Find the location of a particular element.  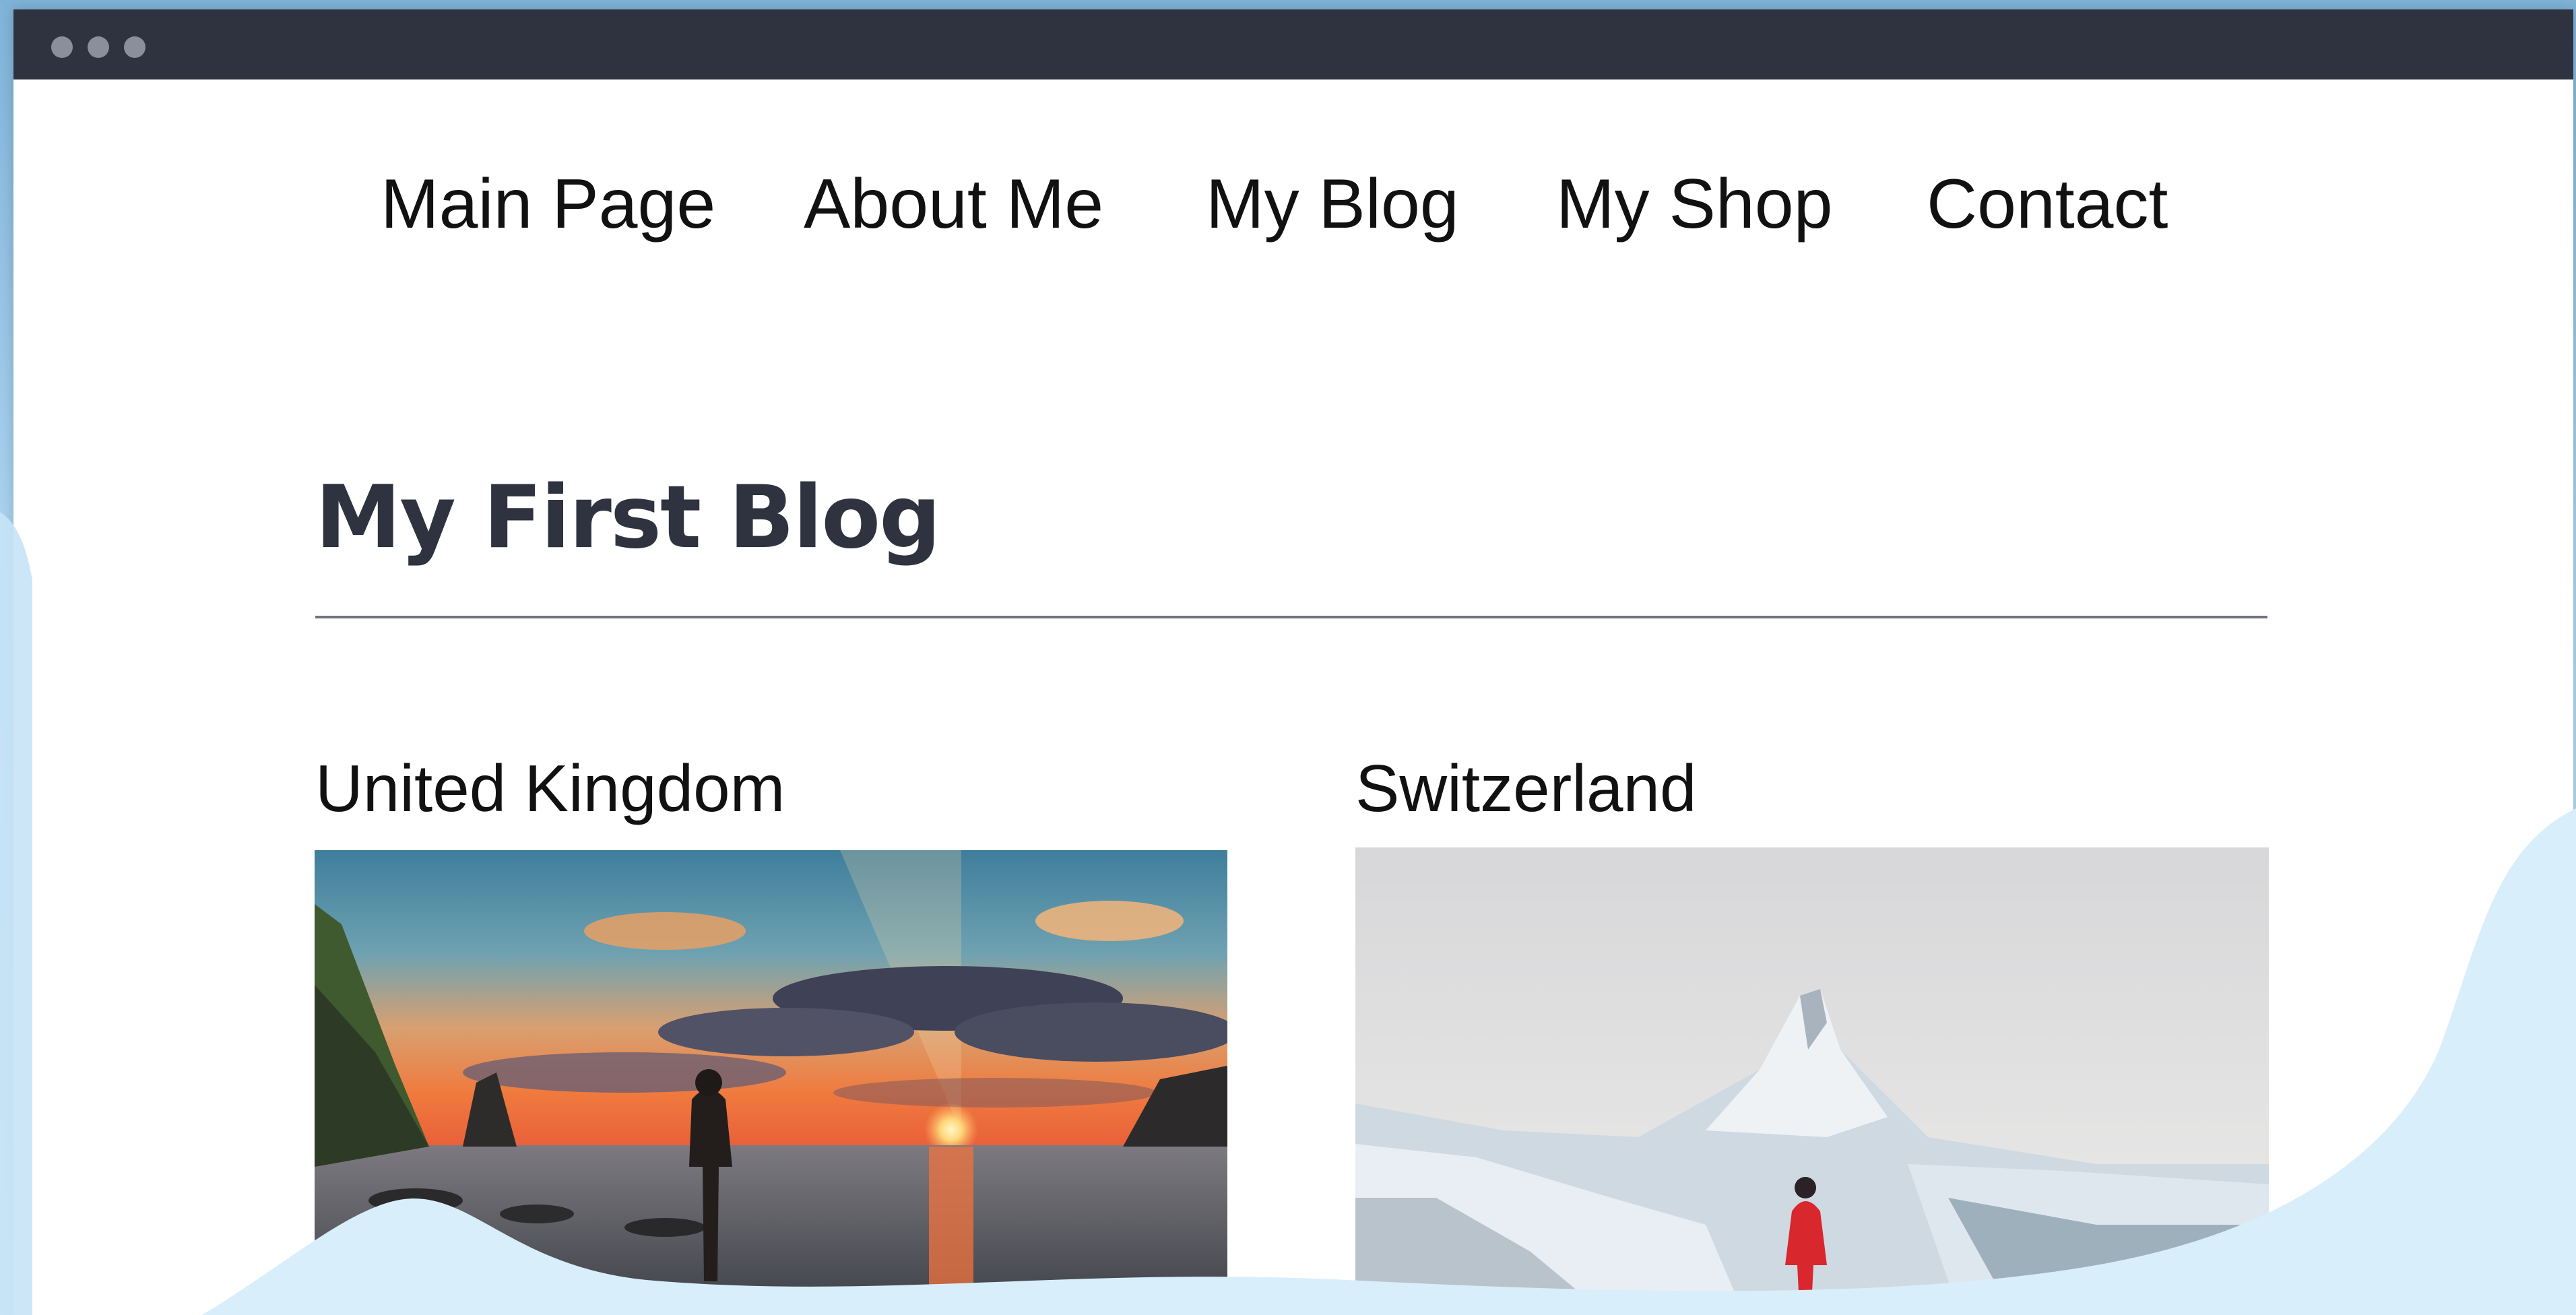

post-image-united-kingdom is located at coordinates (771, 1082).